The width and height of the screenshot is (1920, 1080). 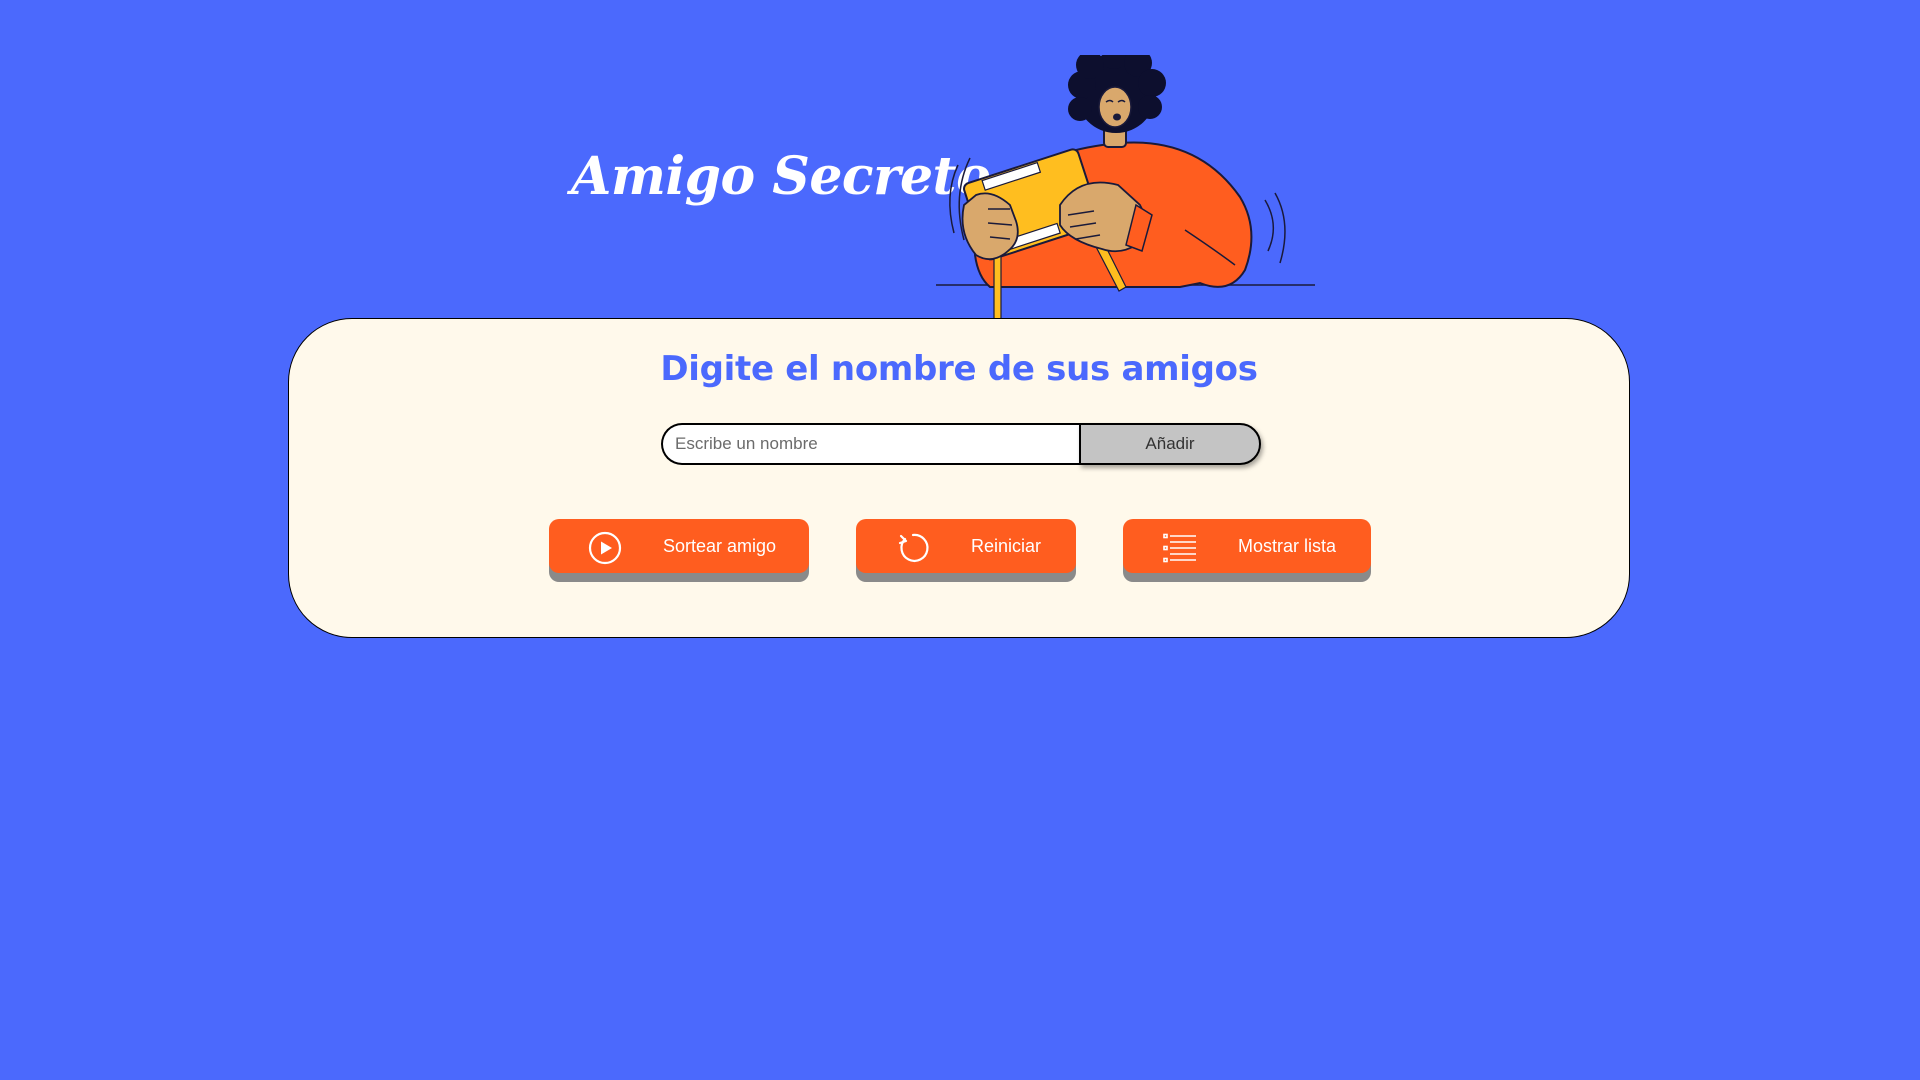 What do you see at coordinates (959, 369) in the screenshot?
I see `card-heading: Digite el nombre de sus amigos` at bounding box center [959, 369].